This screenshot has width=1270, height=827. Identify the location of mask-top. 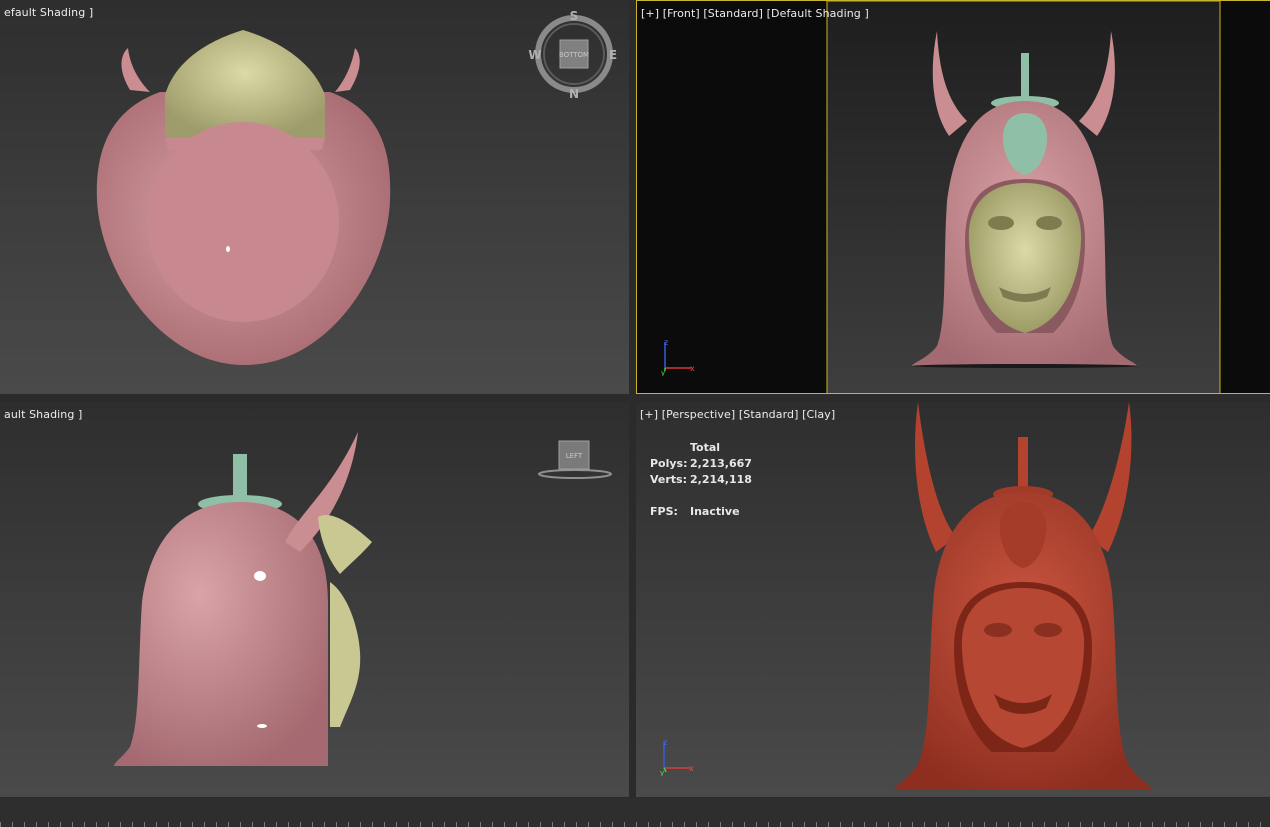
(245, 84).